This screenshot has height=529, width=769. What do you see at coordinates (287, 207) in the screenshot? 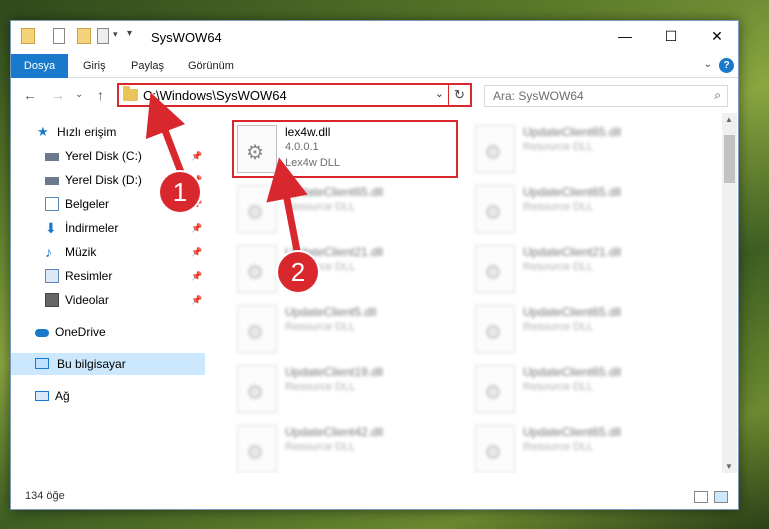
I see `arrow-to-file` at bounding box center [287, 207].